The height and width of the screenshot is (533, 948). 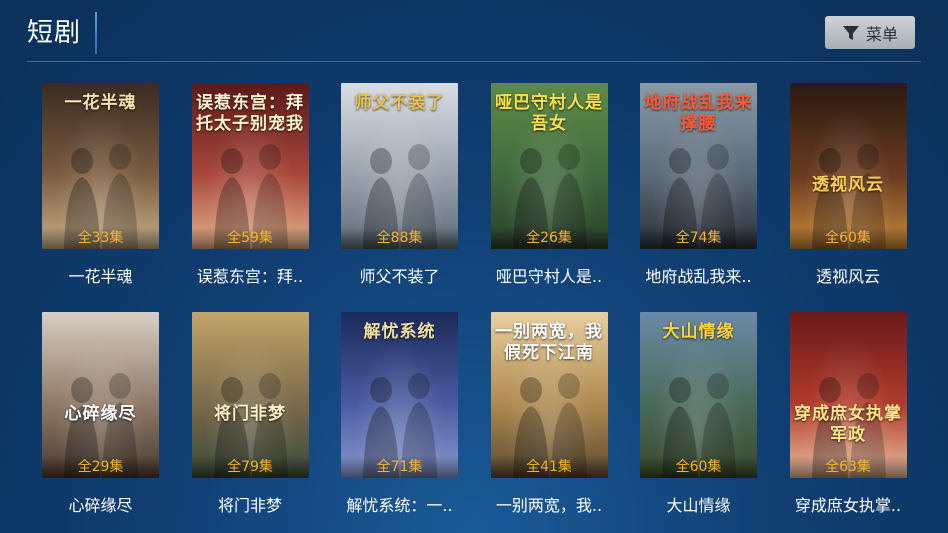 I want to click on poster-title-art: 一花半魂, so click(x=100, y=103).